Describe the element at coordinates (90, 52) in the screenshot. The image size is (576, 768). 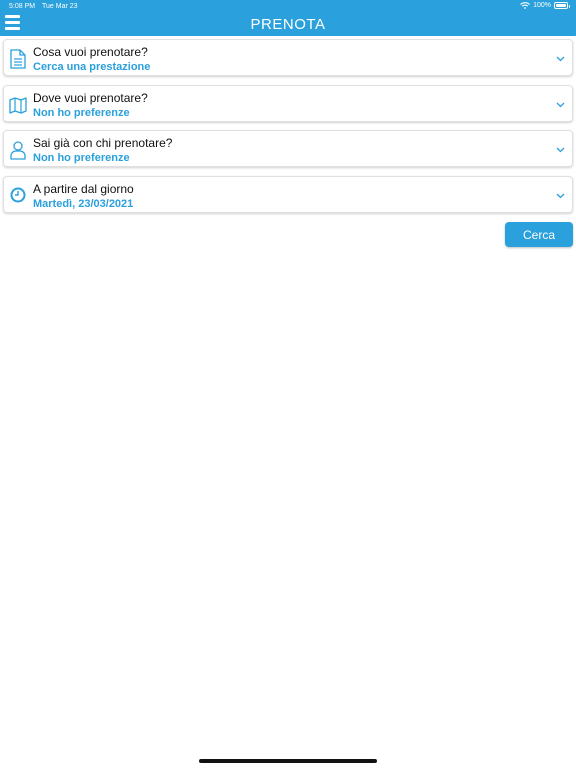
I see `field-label: Cosa vuoi prenotare?` at that location.